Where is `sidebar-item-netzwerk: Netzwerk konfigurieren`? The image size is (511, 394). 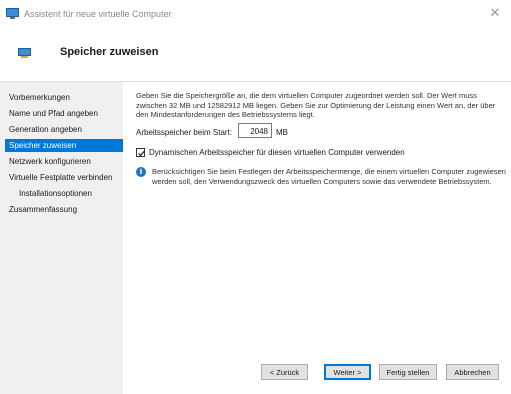 sidebar-item-netzwerk: Netzwerk konfigurieren is located at coordinates (64, 161).